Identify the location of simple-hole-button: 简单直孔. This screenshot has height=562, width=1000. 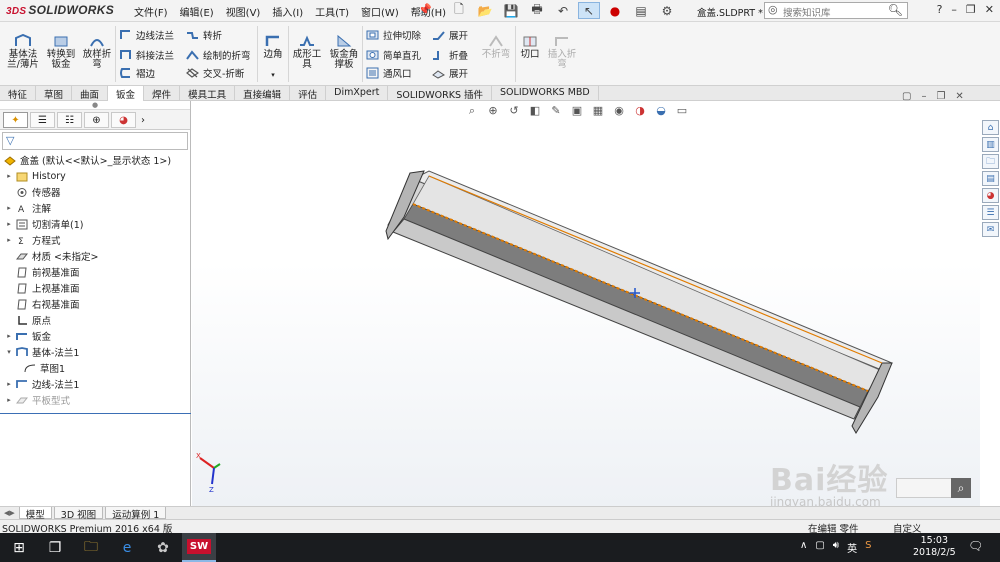
(393, 55).